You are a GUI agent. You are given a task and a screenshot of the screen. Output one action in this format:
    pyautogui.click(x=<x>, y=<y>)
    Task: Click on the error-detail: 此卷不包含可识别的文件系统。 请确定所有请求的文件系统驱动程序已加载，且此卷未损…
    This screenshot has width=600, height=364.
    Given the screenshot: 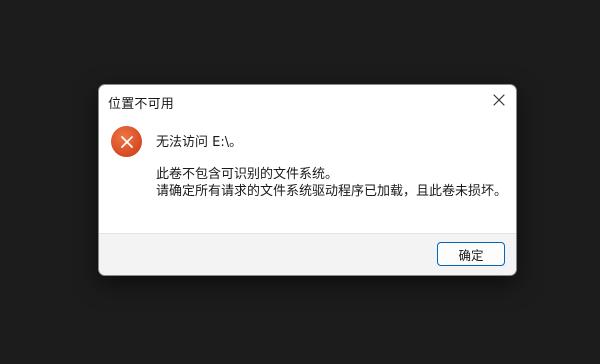 What is the action you would take?
    pyautogui.click(x=331, y=183)
    